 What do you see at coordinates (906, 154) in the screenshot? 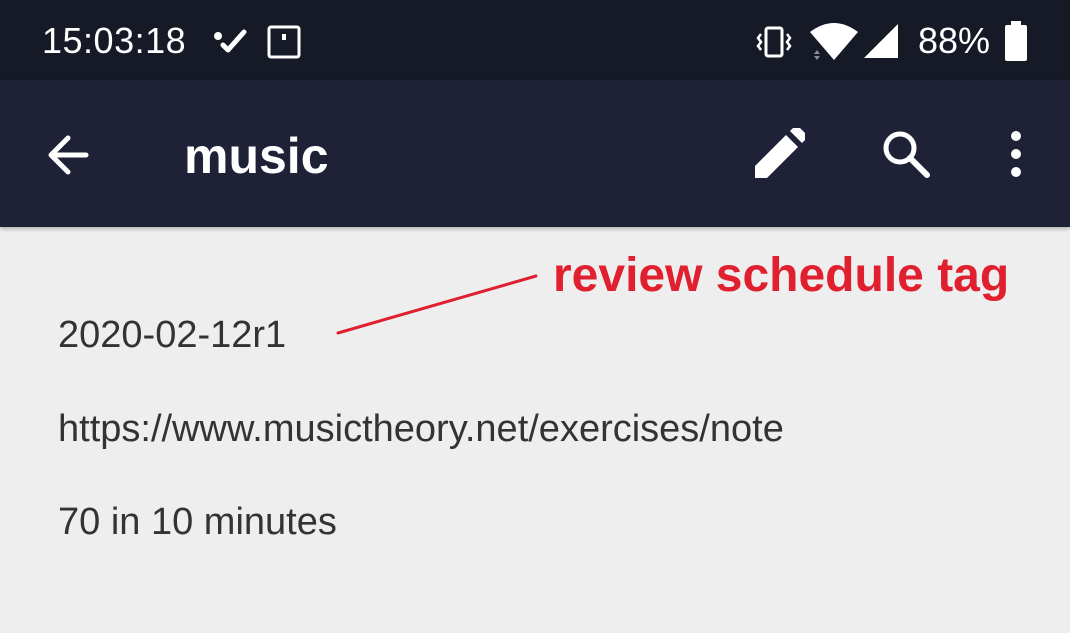
I see `search-icon` at bounding box center [906, 154].